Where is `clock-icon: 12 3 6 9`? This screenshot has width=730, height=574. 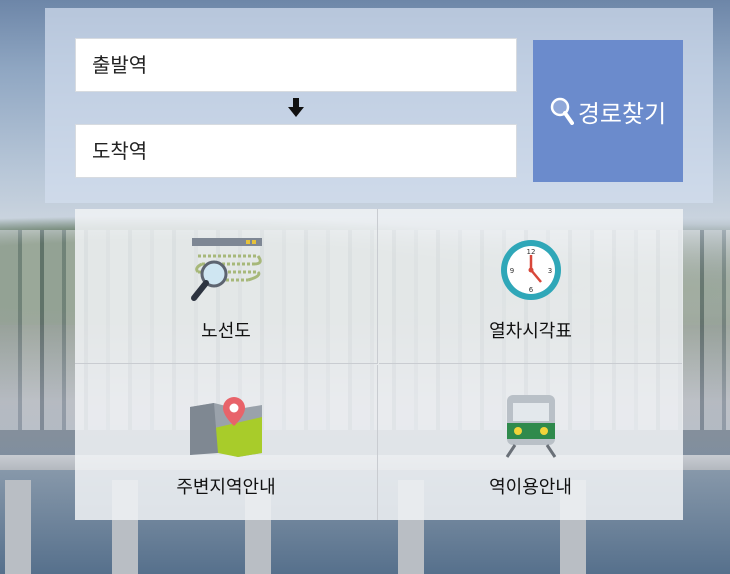
clock-icon: 12 3 6 9 is located at coordinates (531, 270).